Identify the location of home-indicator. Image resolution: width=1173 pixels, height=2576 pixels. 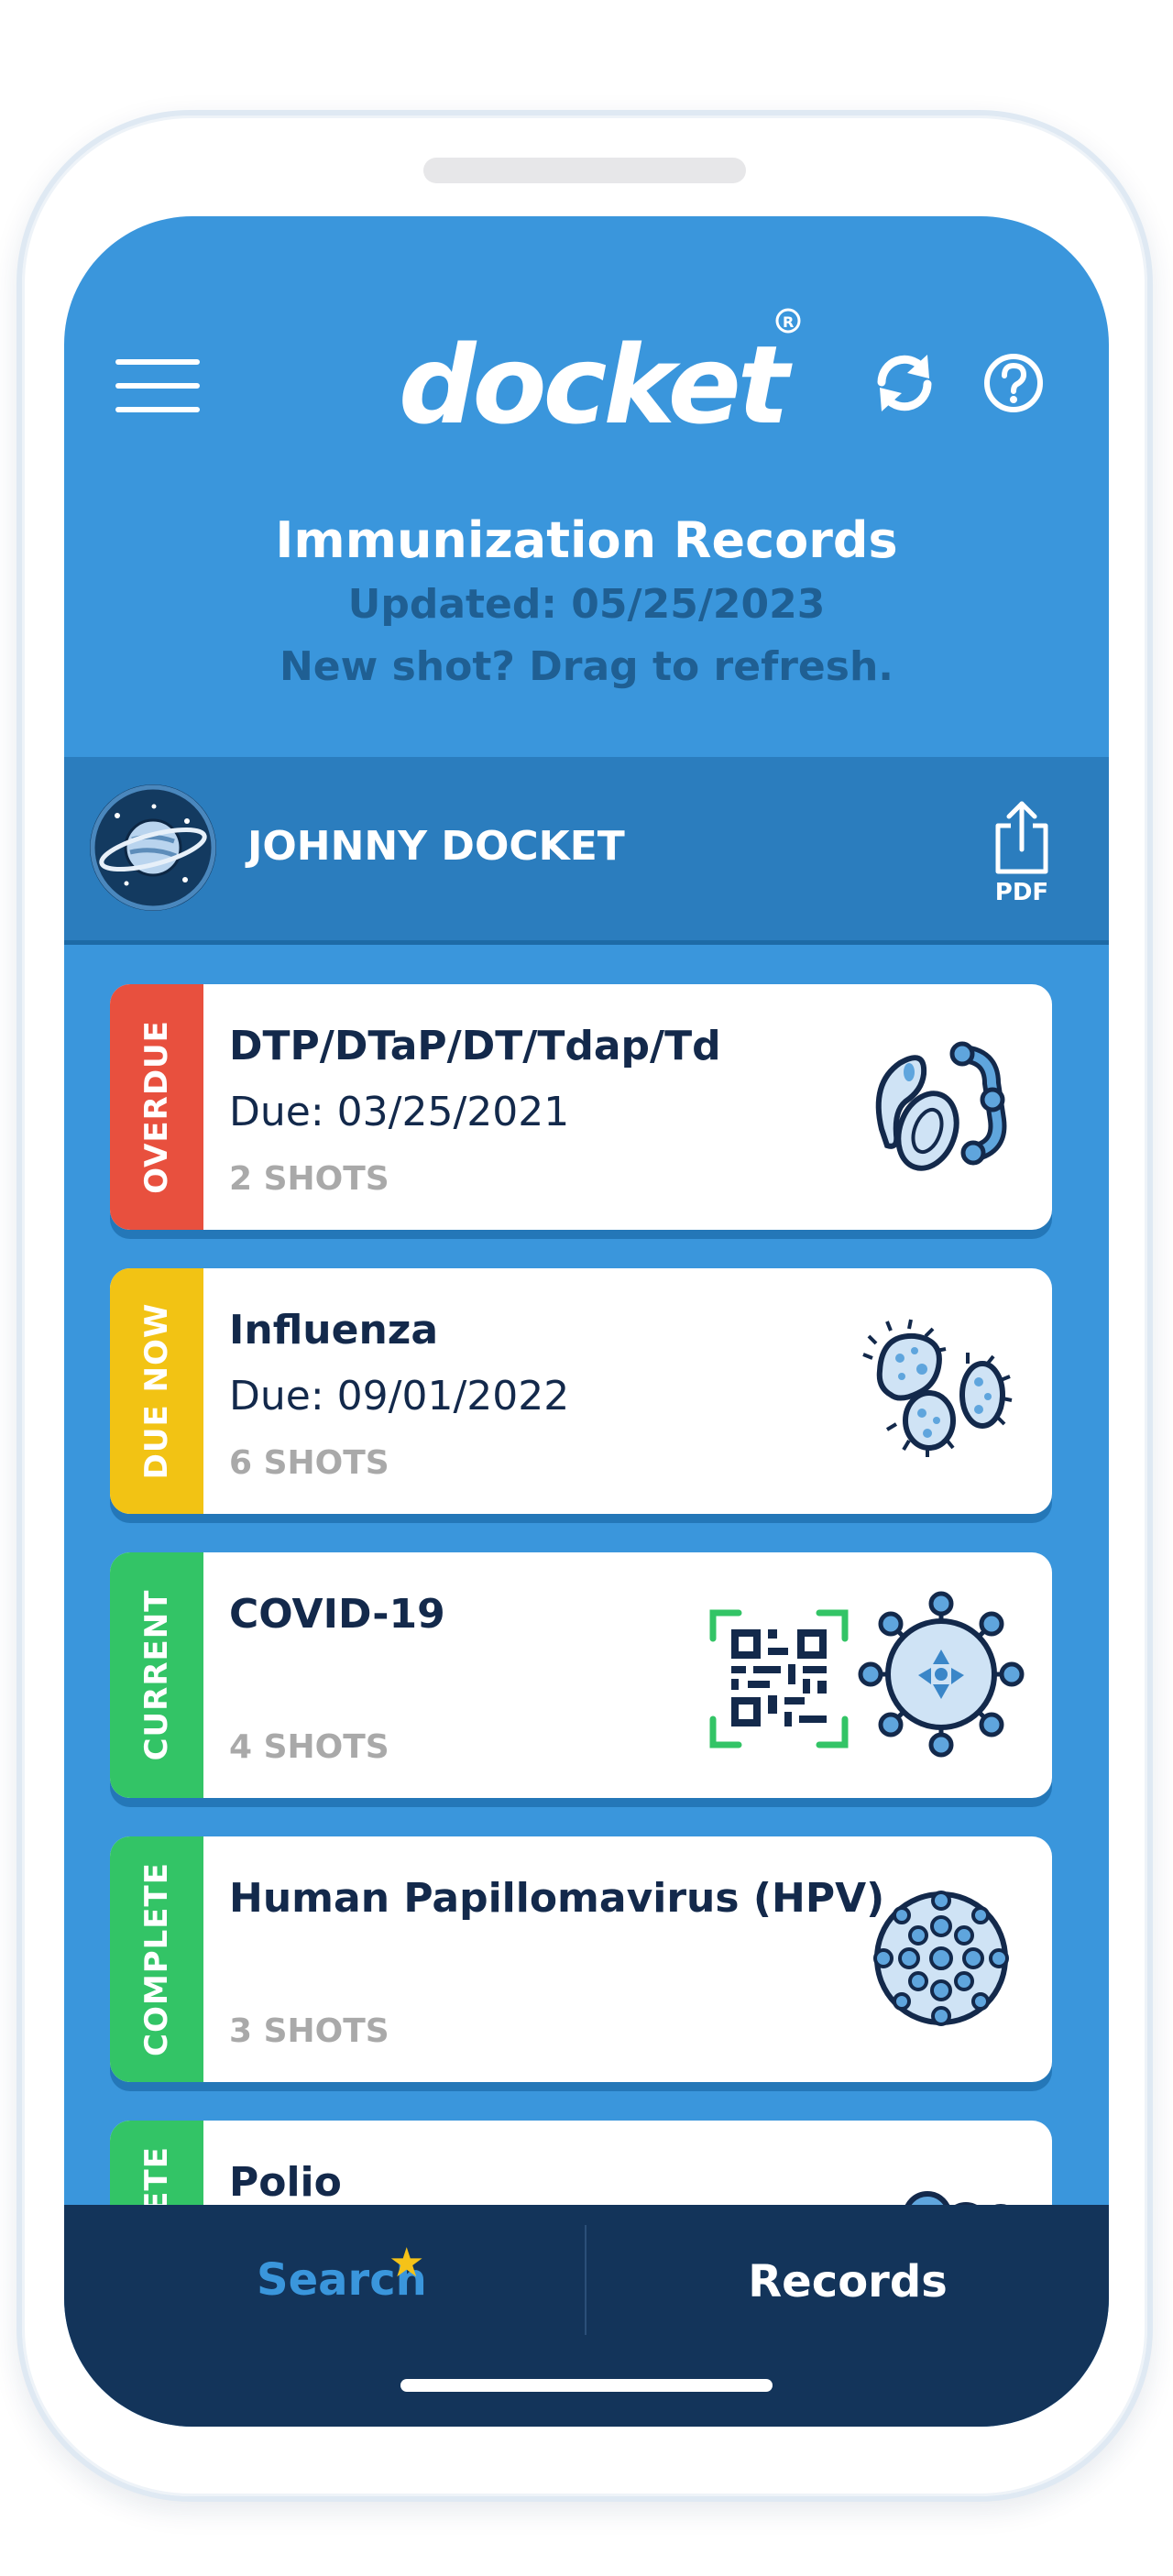
(586, 2385).